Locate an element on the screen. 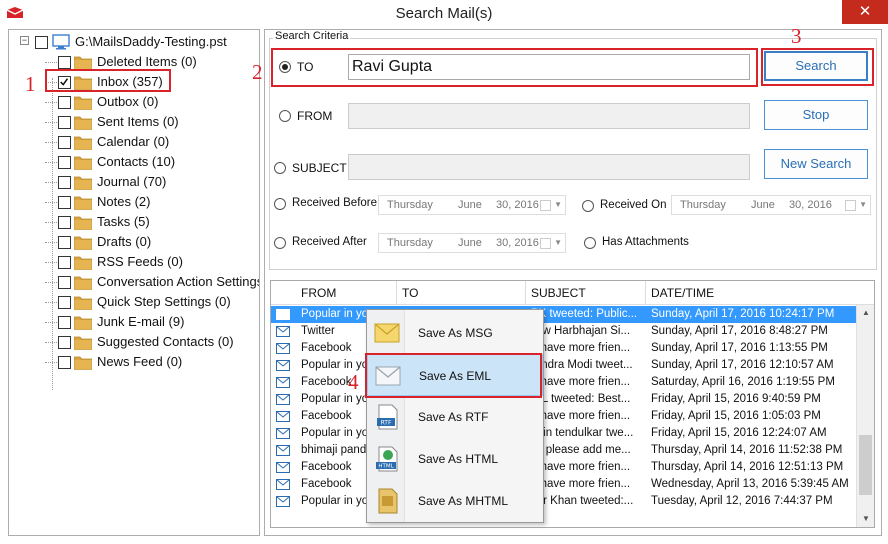 The image size is (888, 544). tree-root-label: G:\MailsDaddy-Testing.pst is located at coordinates (151, 41).